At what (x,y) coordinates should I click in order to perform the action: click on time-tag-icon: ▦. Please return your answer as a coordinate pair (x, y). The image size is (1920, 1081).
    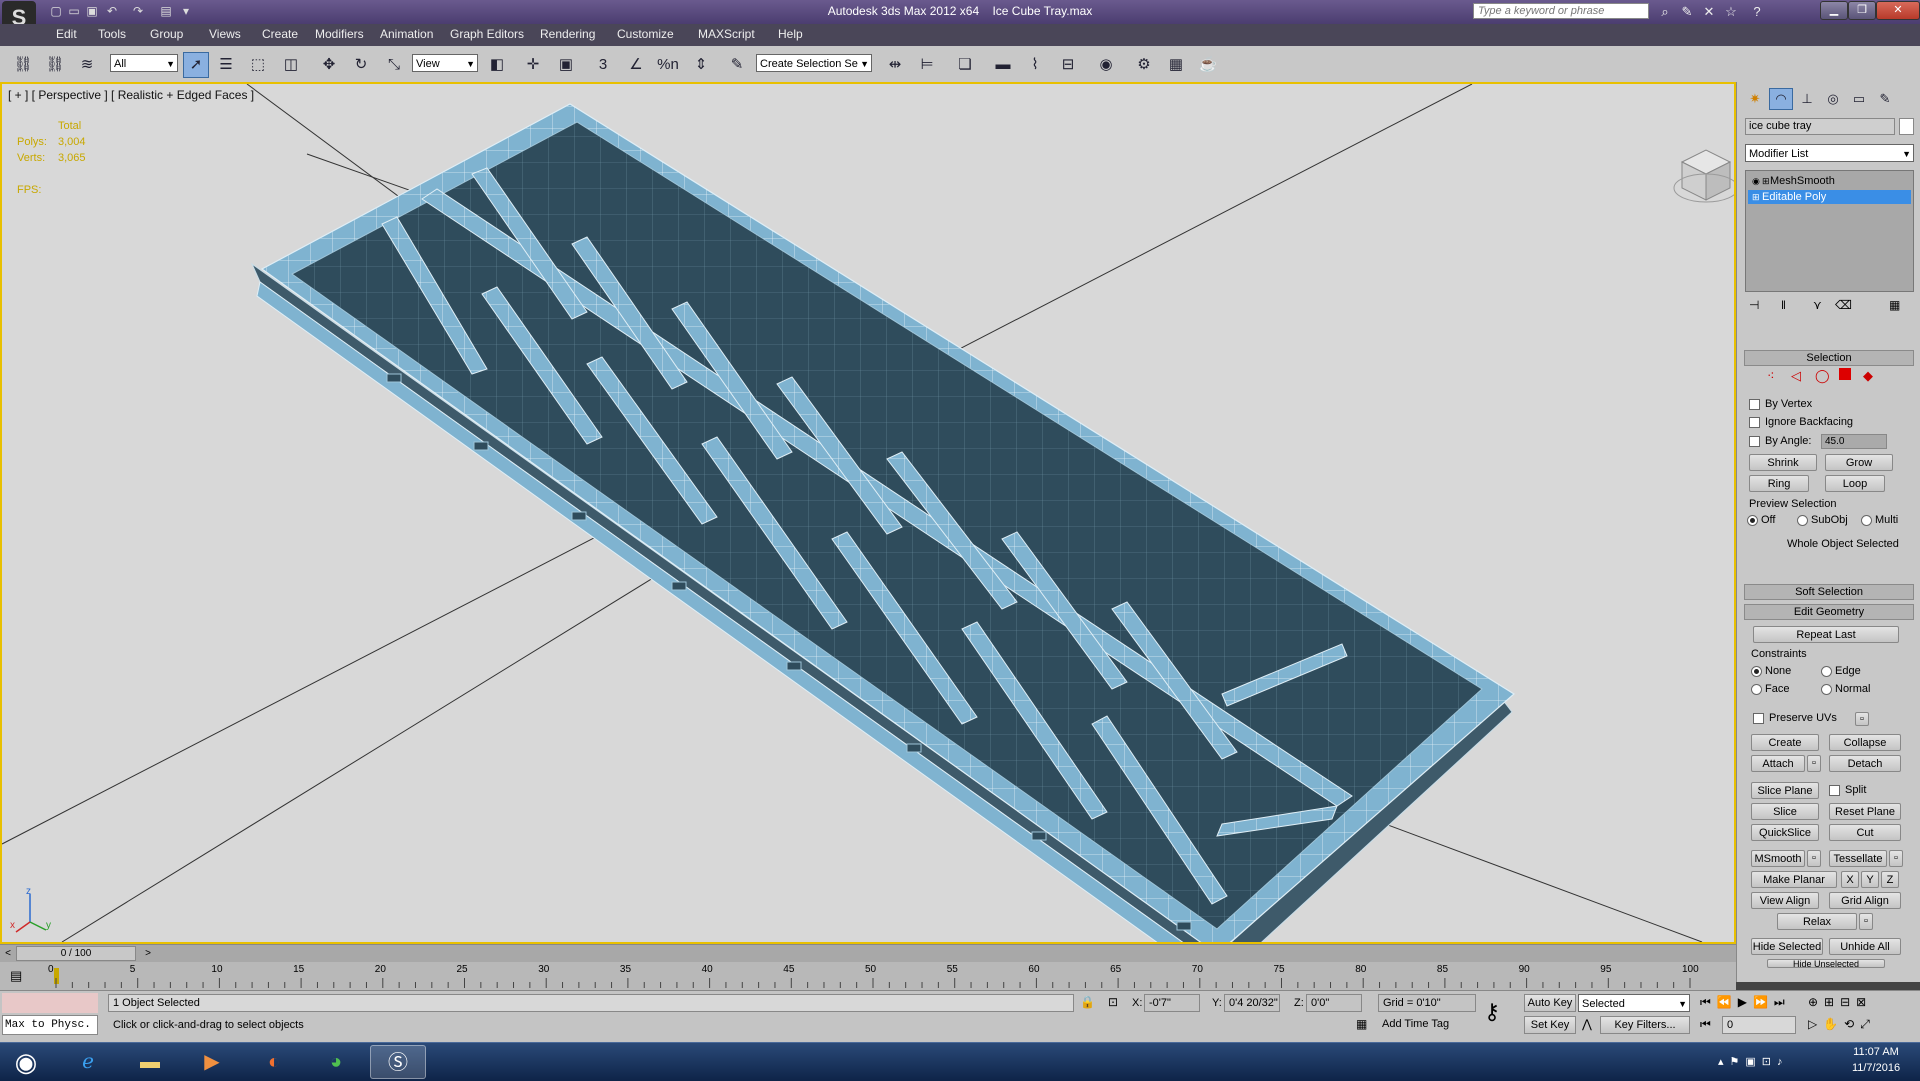
    Looking at the image, I should click on (1361, 1024).